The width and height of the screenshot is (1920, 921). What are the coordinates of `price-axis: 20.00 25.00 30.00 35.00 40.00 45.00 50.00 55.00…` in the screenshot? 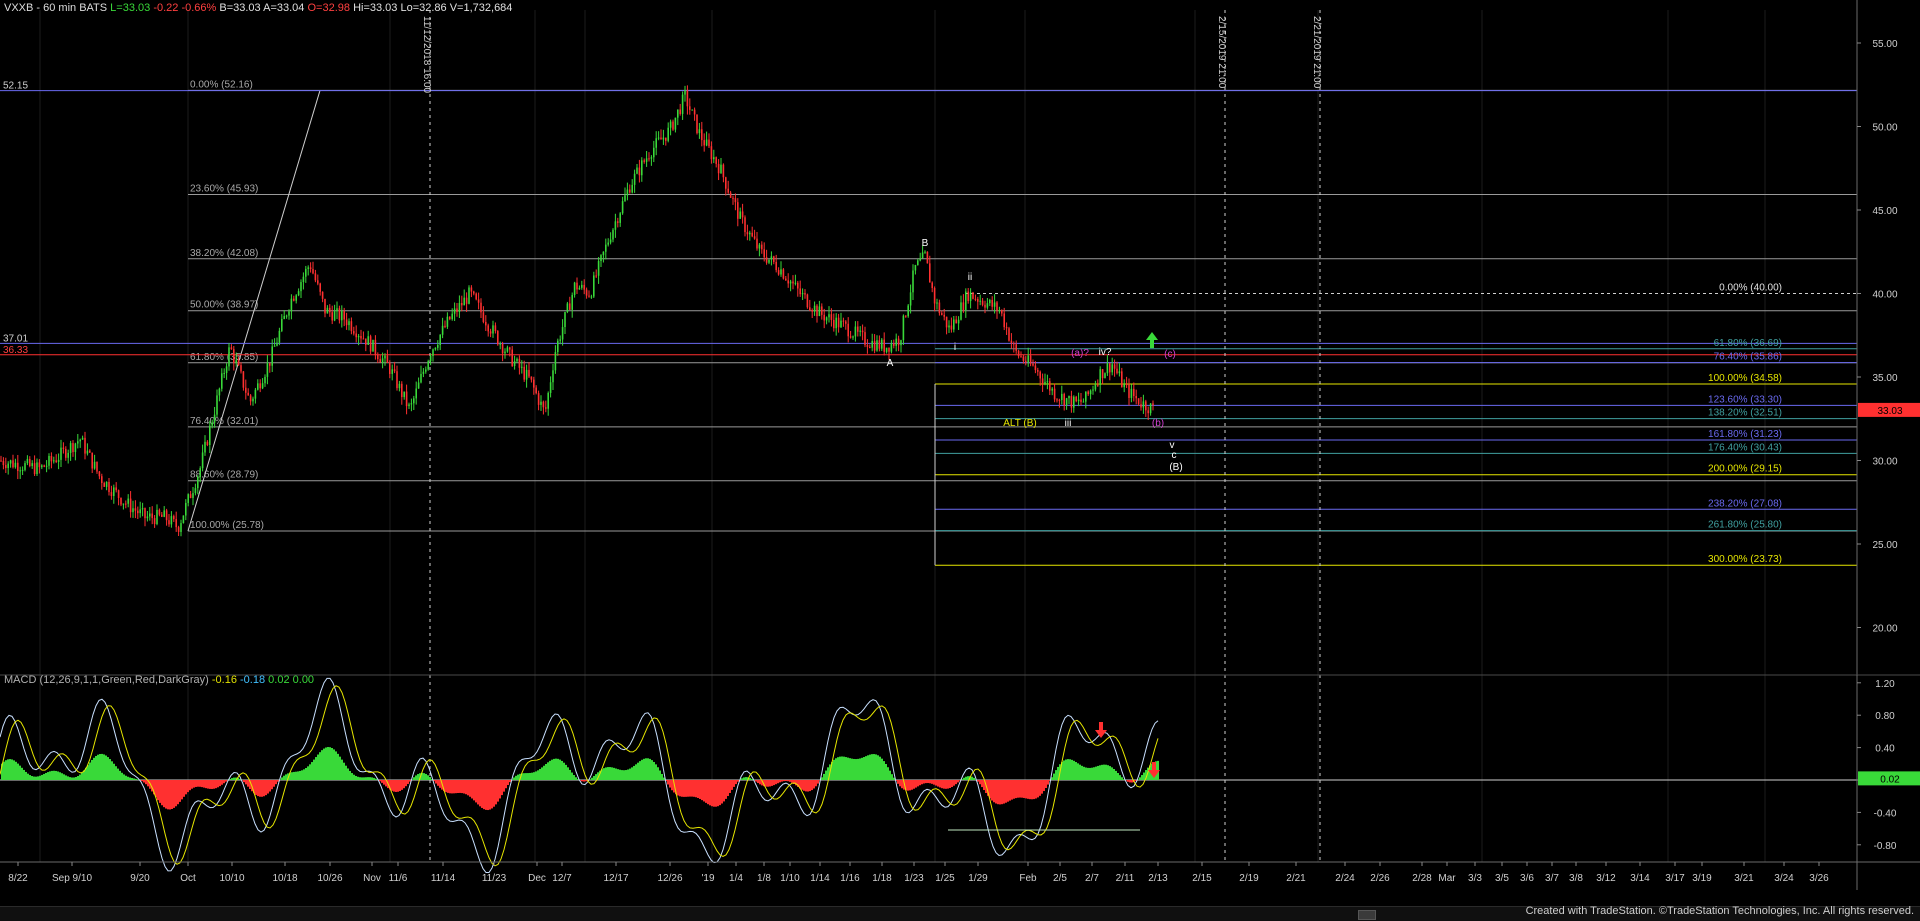 It's located at (1888, 452).